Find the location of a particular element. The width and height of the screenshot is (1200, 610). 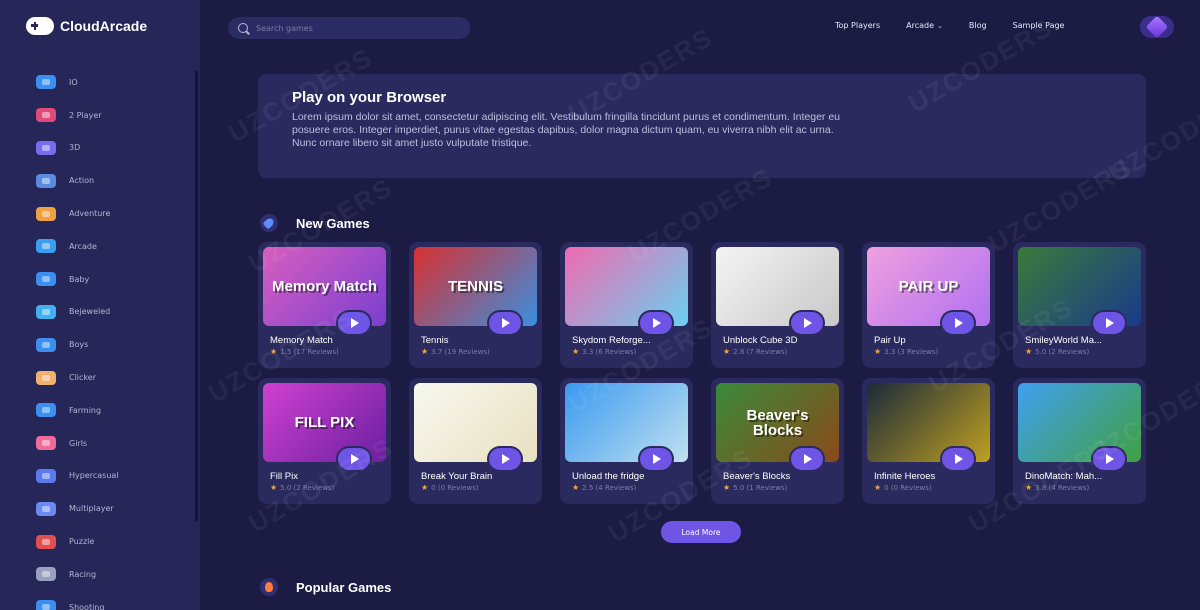

players-icon is located at coordinates (46, 508).